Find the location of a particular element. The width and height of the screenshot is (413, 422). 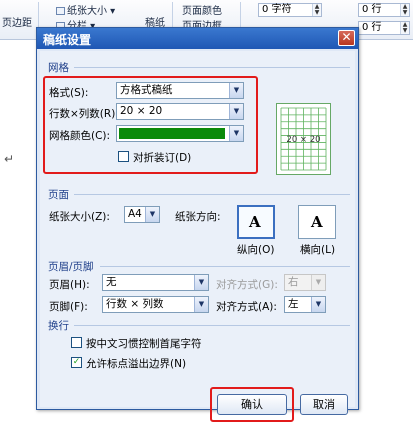

paper-size-button: 纸张大小 ▾ is located at coordinates (85, 9).